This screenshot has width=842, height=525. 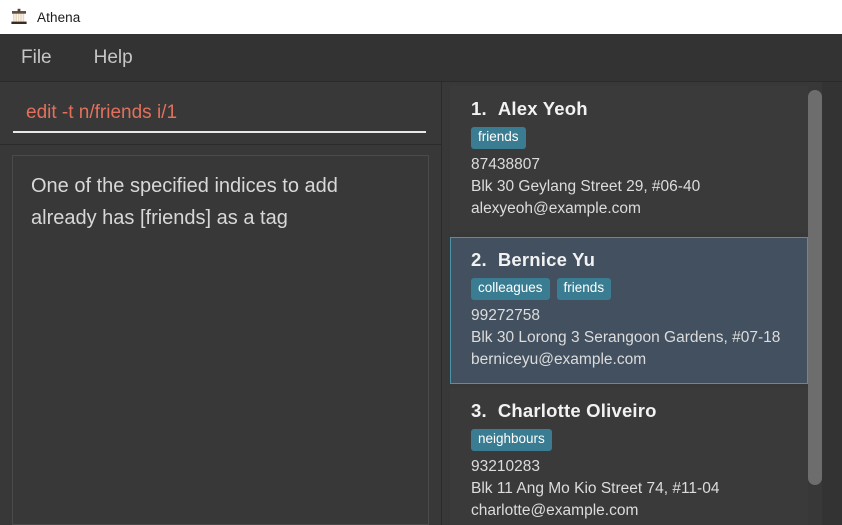 What do you see at coordinates (59, 17) in the screenshot?
I see `window-title: Athena` at bounding box center [59, 17].